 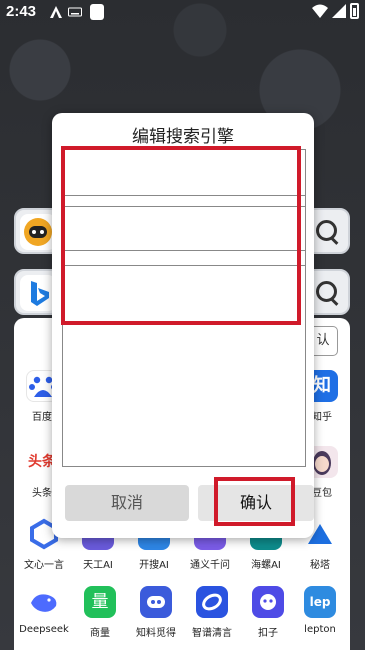 What do you see at coordinates (38, 232) in the screenshot?
I see `chat-robot-icon` at bounding box center [38, 232].